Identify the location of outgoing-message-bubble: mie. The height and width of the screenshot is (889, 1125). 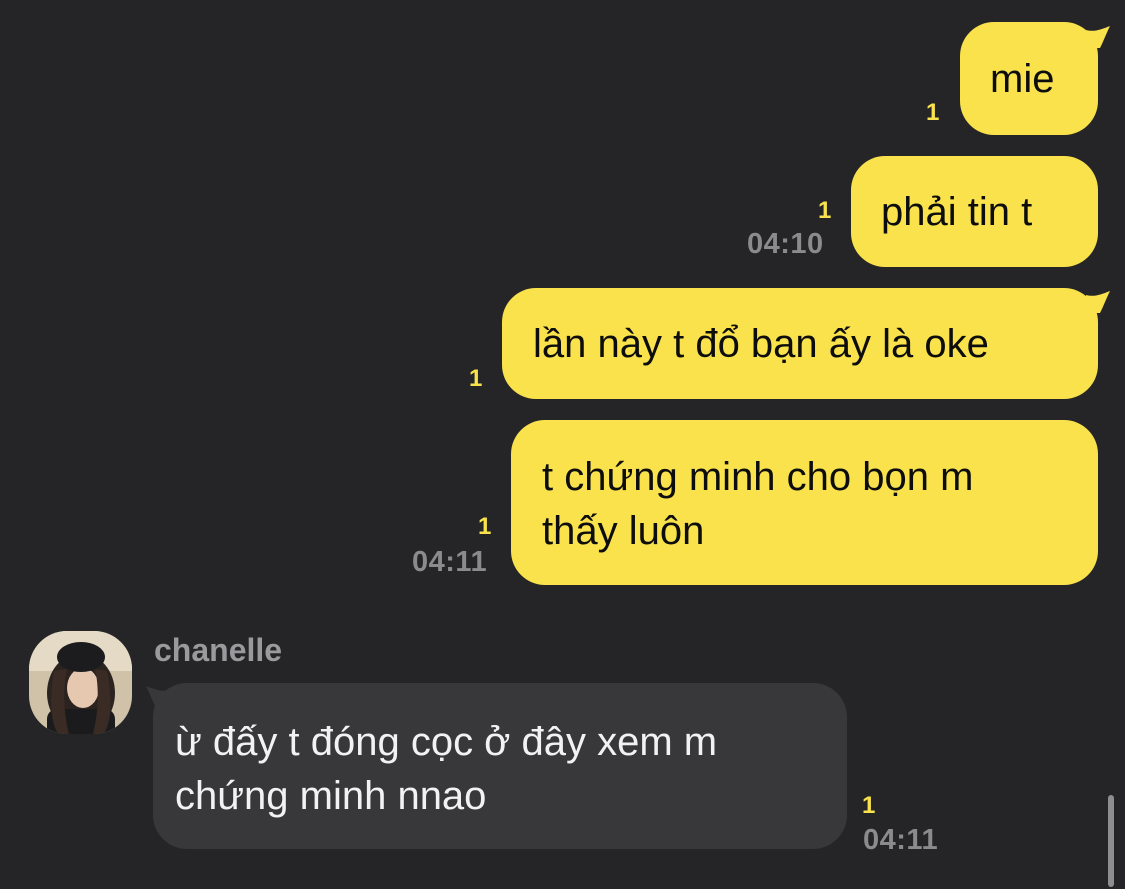
(1029, 78).